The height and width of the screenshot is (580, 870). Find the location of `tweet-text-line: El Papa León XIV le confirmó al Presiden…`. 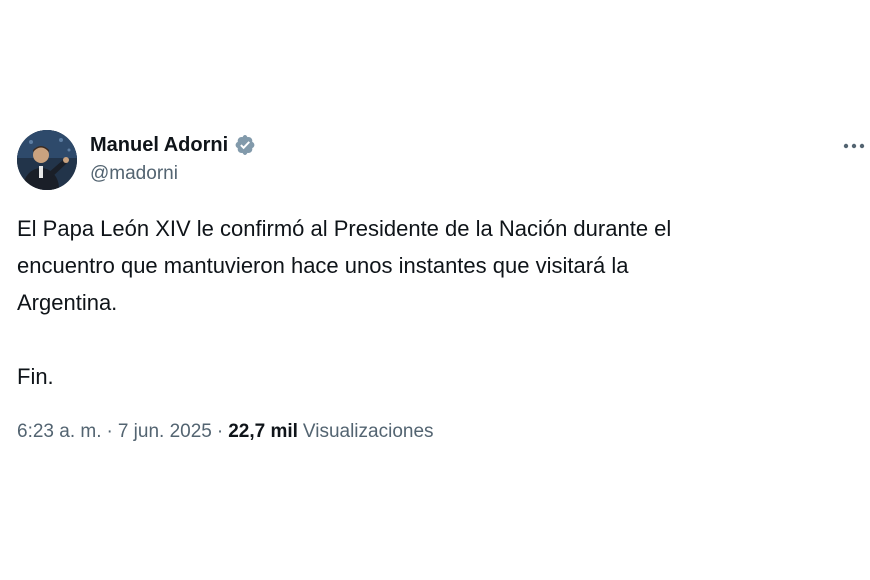

tweet-text-line: El Papa León XIV le confirmó al Presiden… is located at coordinates (344, 228).